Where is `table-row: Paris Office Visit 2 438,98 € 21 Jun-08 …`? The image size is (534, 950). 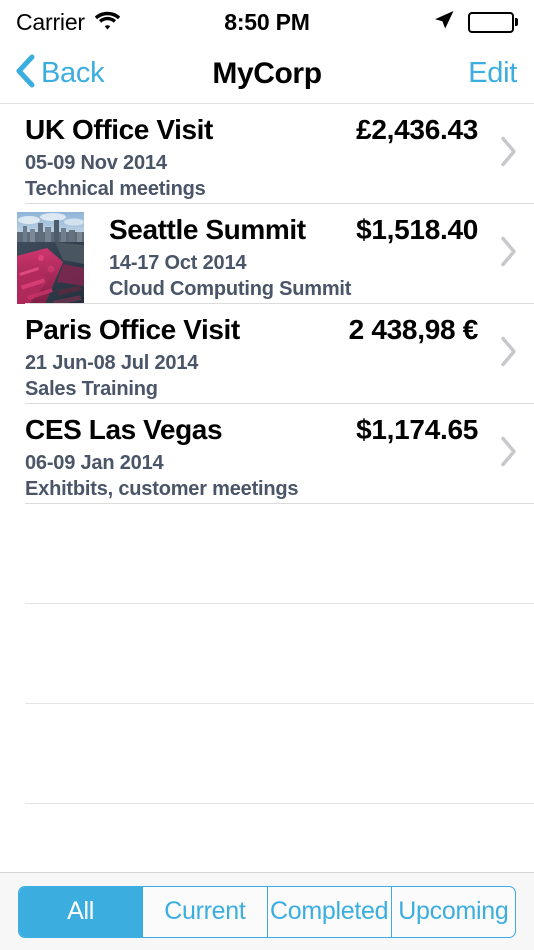 table-row: Paris Office Visit 2 438,98 € 21 Jun-08 … is located at coordinates (267, 354).